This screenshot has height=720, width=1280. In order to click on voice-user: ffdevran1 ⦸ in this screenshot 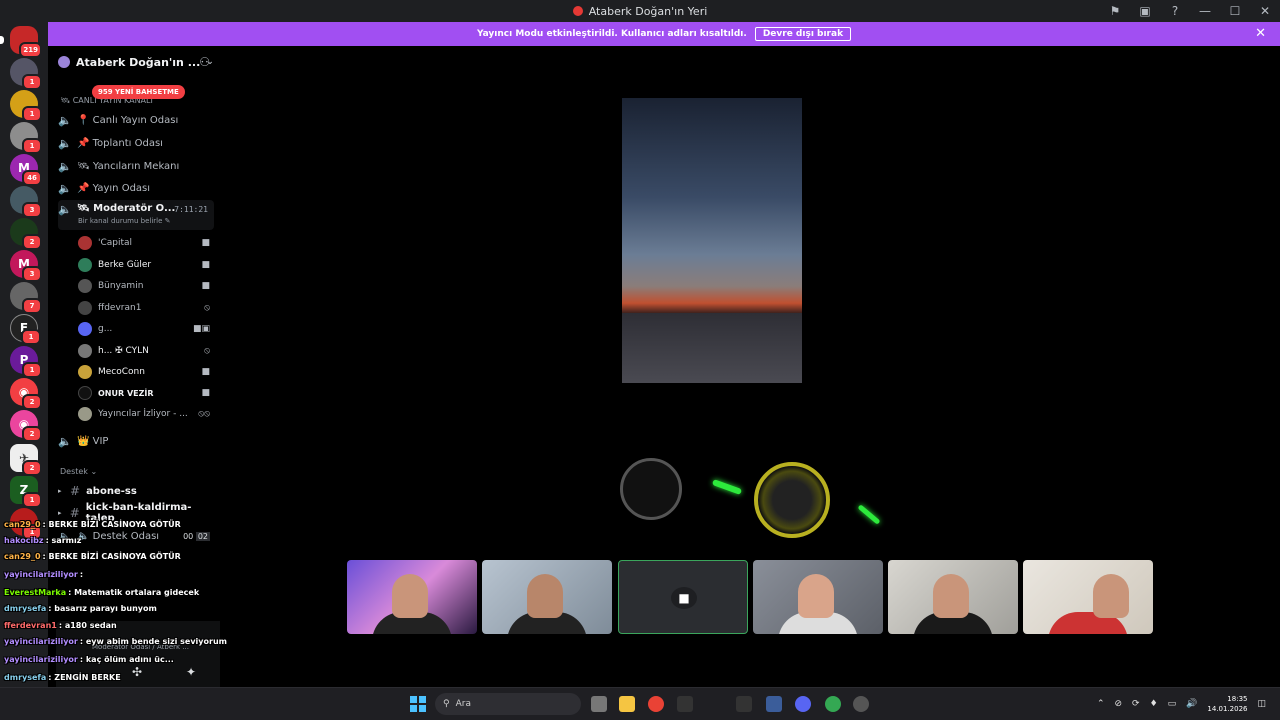, I will do `click(146, 308)`.